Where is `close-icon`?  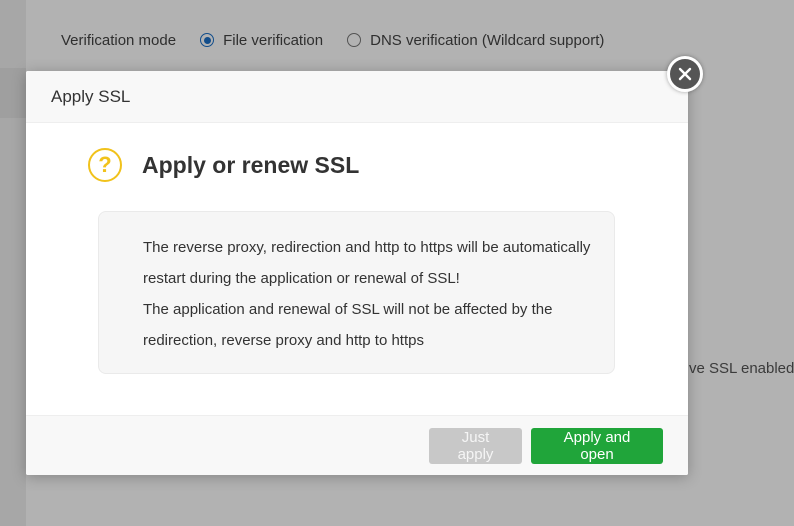
close-icon is located at coordinates (685, 74).